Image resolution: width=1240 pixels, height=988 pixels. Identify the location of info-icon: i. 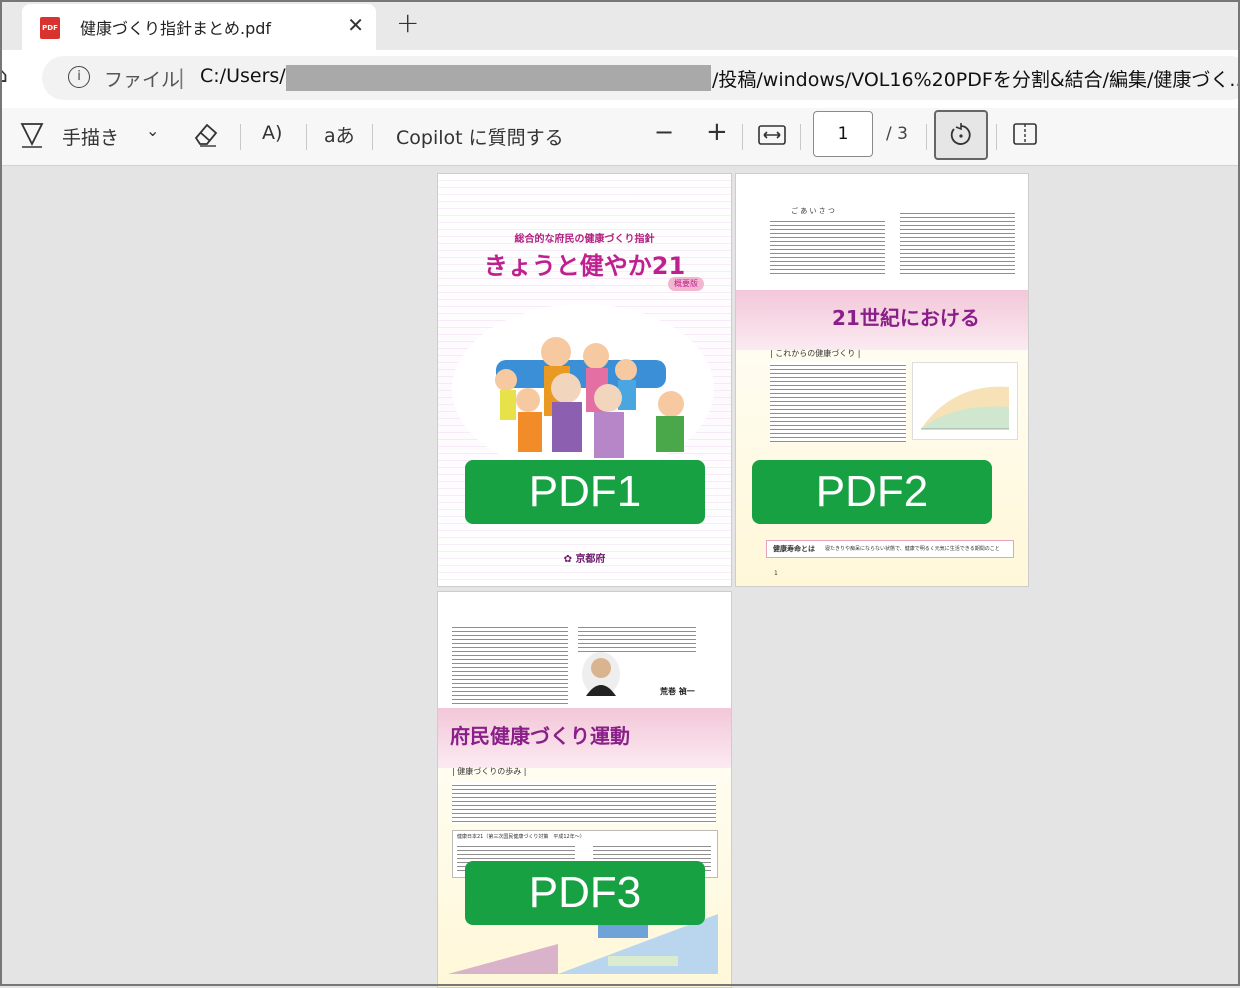
(79, 77).